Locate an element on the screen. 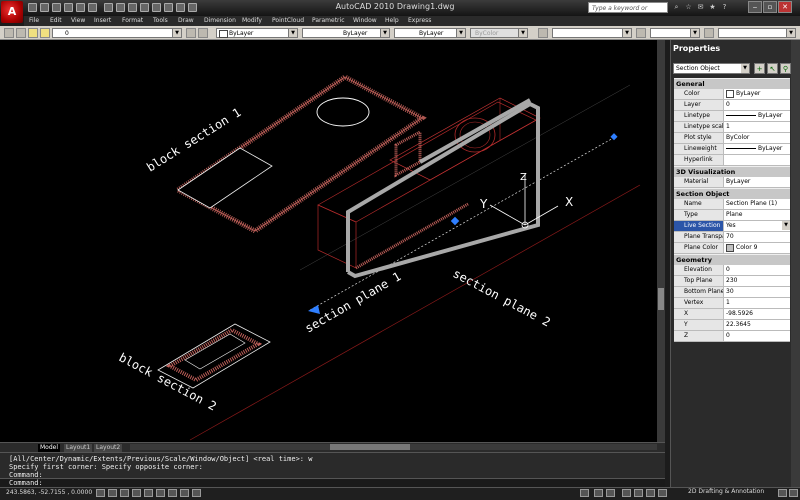  favorites-icon: ★ is located at coordinates (712, 7).